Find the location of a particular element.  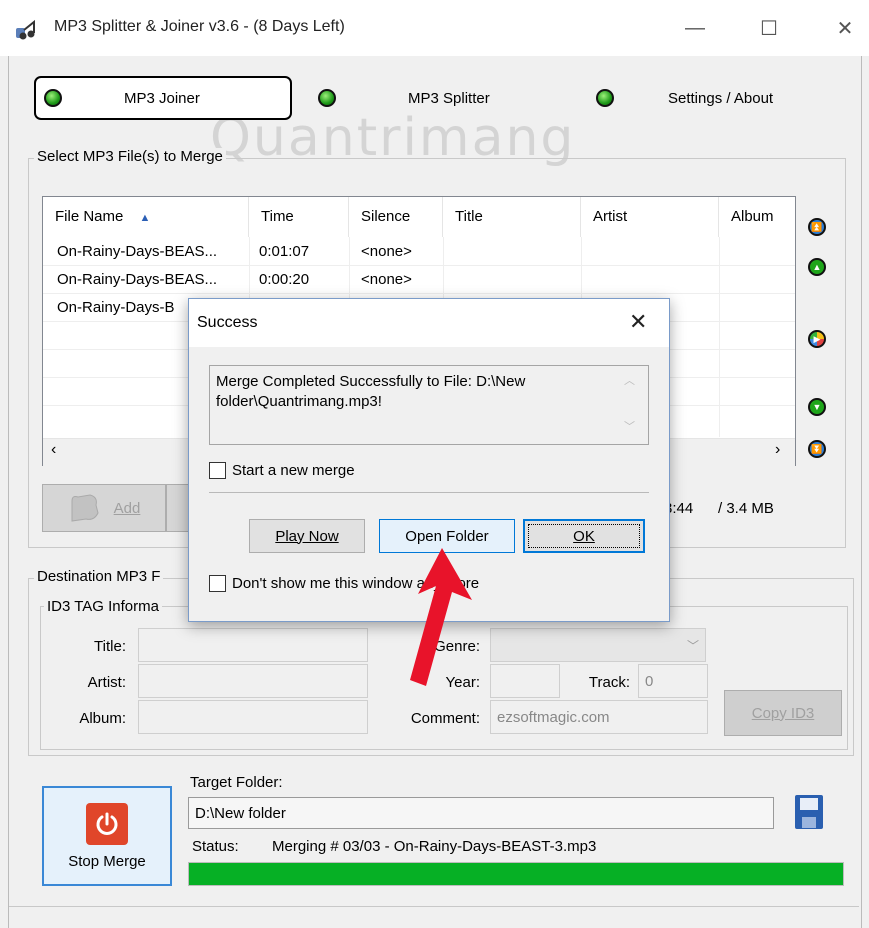

column-header-time: Time is located at coordinates (299, 217).